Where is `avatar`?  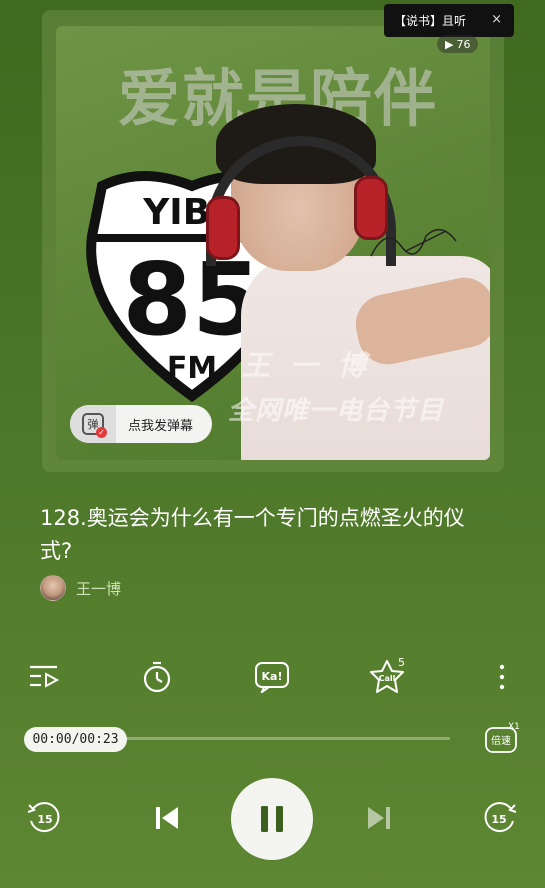 avatar is located at coordinates (53, 588).